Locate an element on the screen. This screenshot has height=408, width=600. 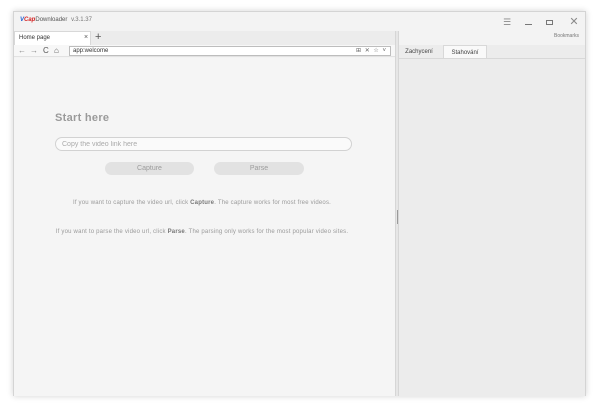
reload-icon: C is located at coordinates (46, 51).